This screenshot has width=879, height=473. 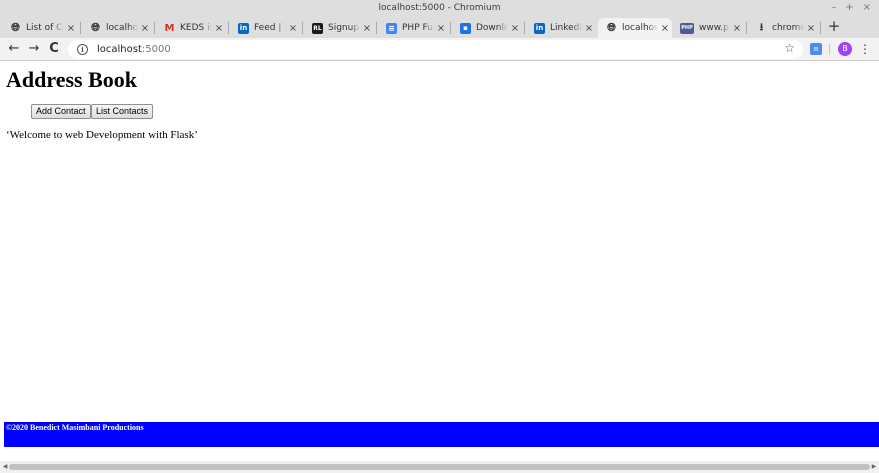 I want to click on url-host: localhost, so click(x=119, y=49).